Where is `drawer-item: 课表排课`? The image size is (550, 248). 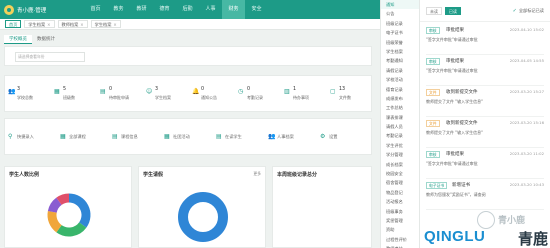 drawer-item: 课表排课 is located at coordinates (400, 117).